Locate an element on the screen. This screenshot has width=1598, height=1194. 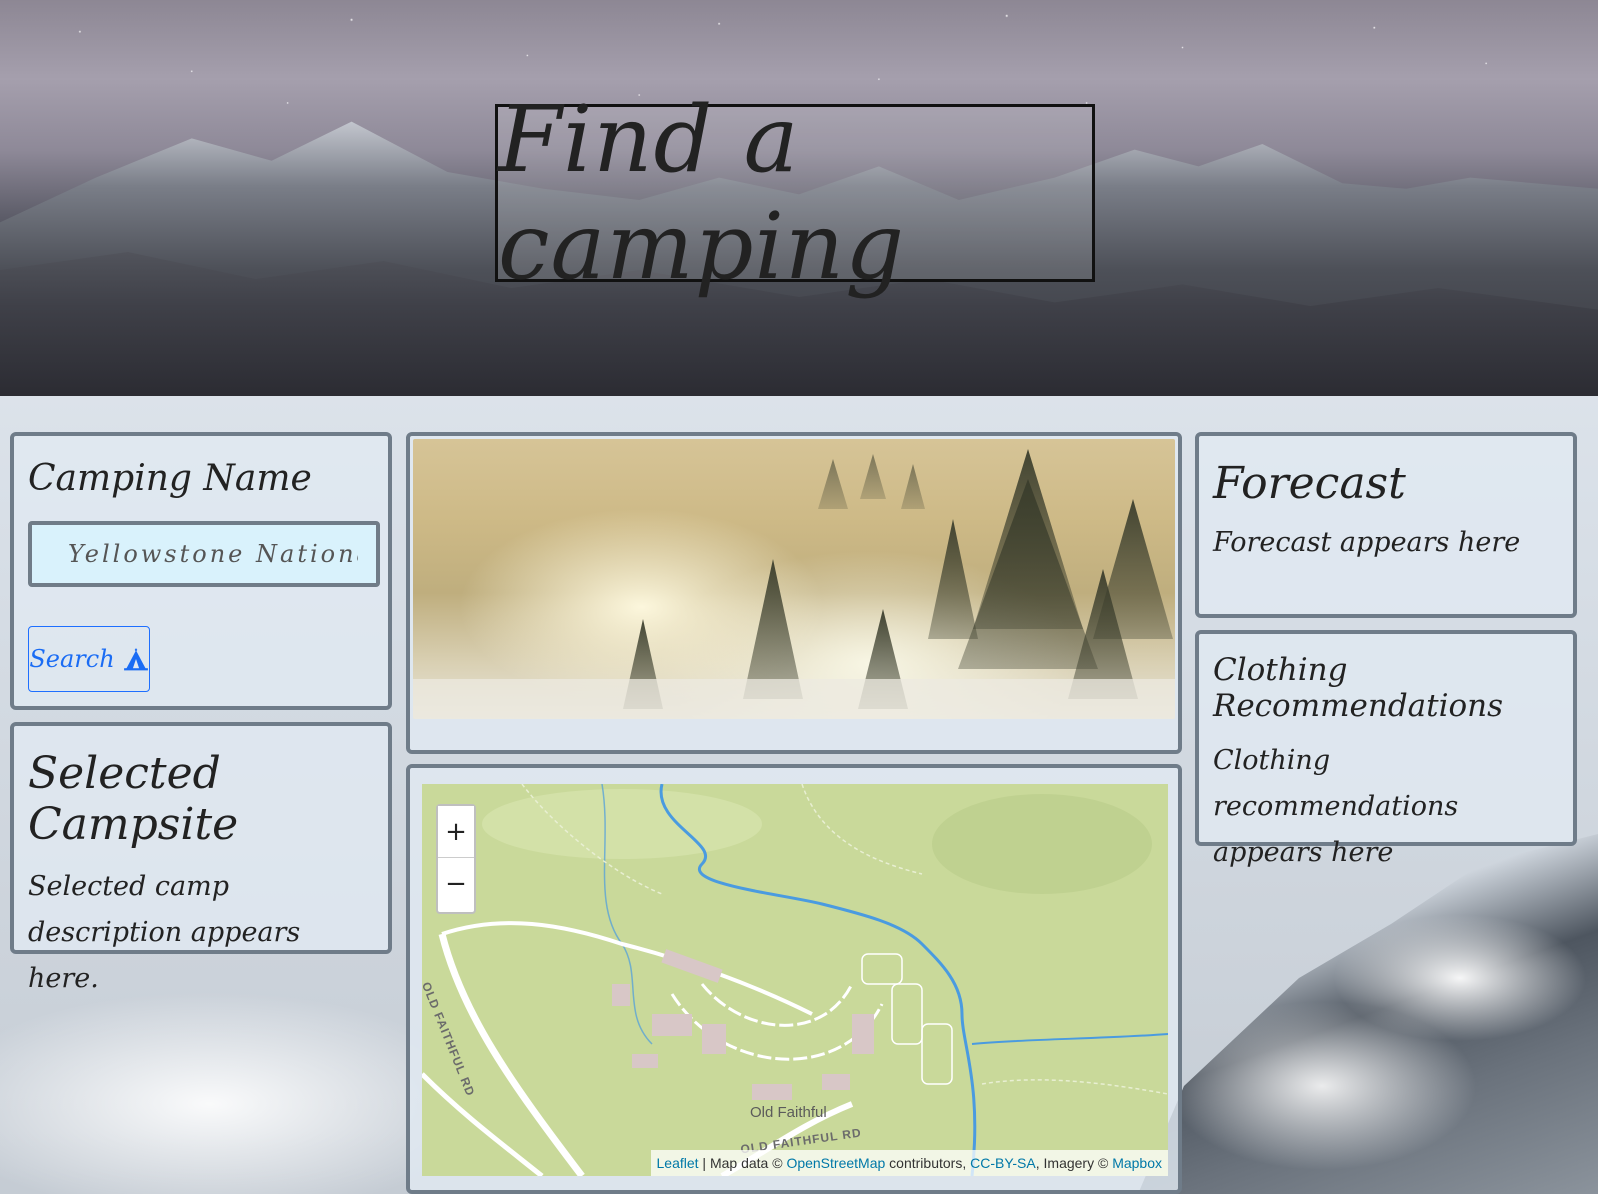
clothing-text: Clothing recommendations appears here is located at coordinates (1336, 806).